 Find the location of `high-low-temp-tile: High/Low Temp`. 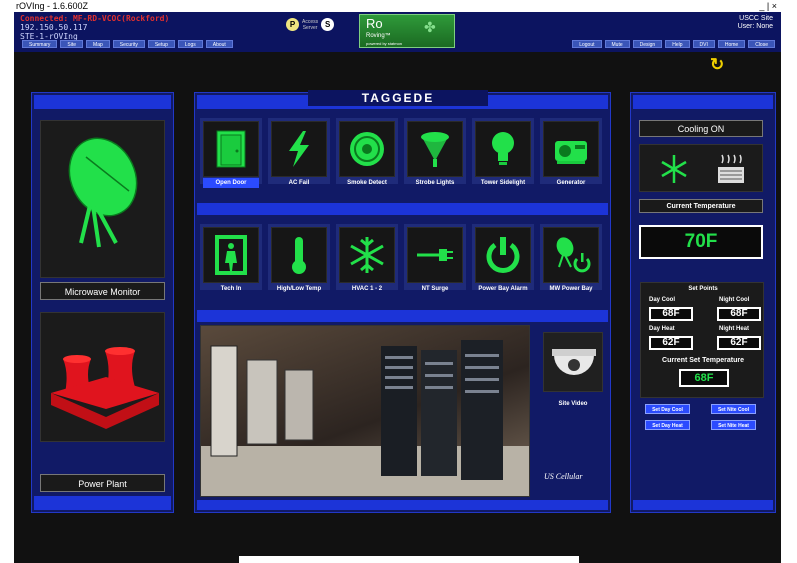

high-low-temp-tile: High/Low Temp is located at coordinates (299, 258).